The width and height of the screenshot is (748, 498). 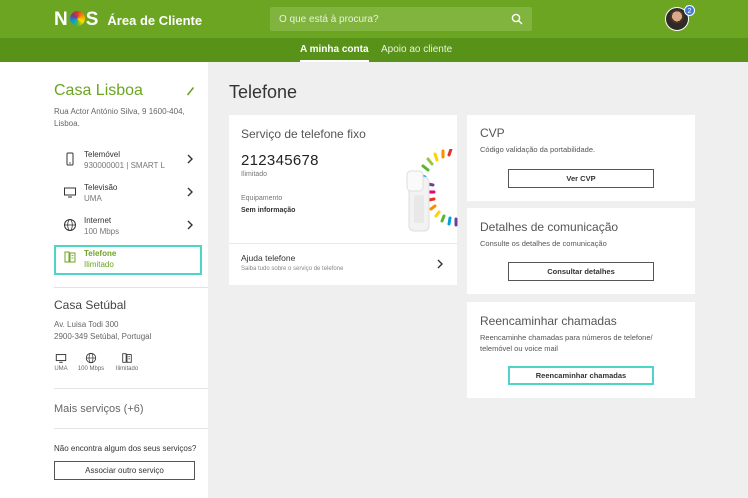 What do you see at coordinates (280, 160) in the screenshot?
I see `phone-number: 212345678` at bounding box center [280, 160].